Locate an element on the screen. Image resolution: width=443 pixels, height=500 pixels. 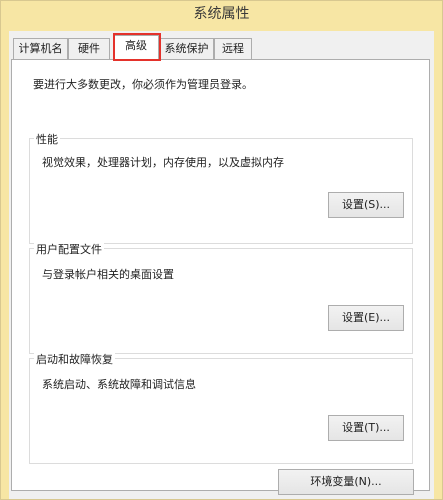
window-title: 系统属性 is located at coordinates (221, 16).